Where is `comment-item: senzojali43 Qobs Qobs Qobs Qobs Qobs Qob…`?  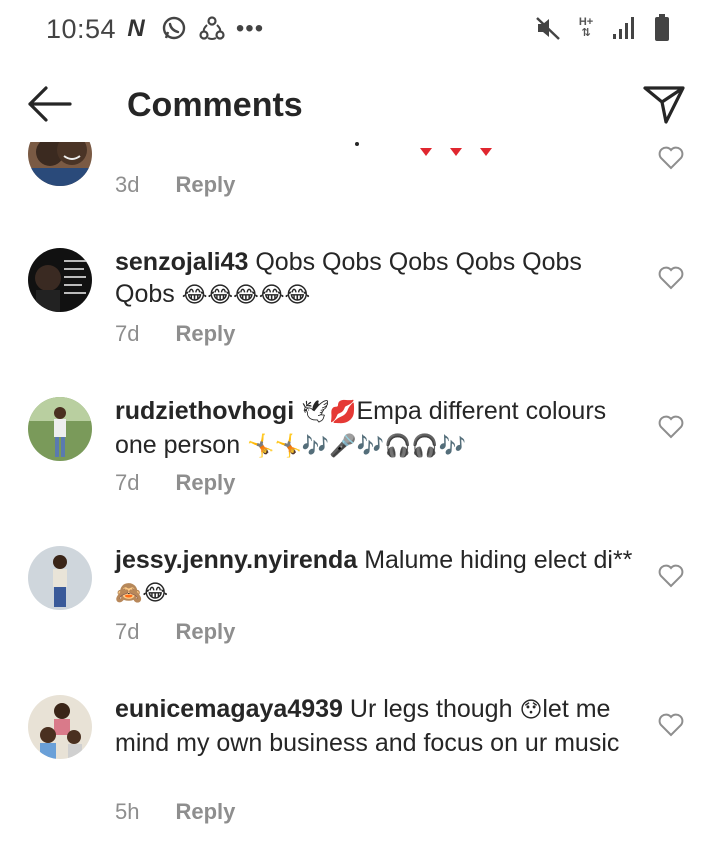 comment-item: senzojali43 Qobs Qobs Qobs Qobs Qobs Qob… is located at coordinates (360, 304).